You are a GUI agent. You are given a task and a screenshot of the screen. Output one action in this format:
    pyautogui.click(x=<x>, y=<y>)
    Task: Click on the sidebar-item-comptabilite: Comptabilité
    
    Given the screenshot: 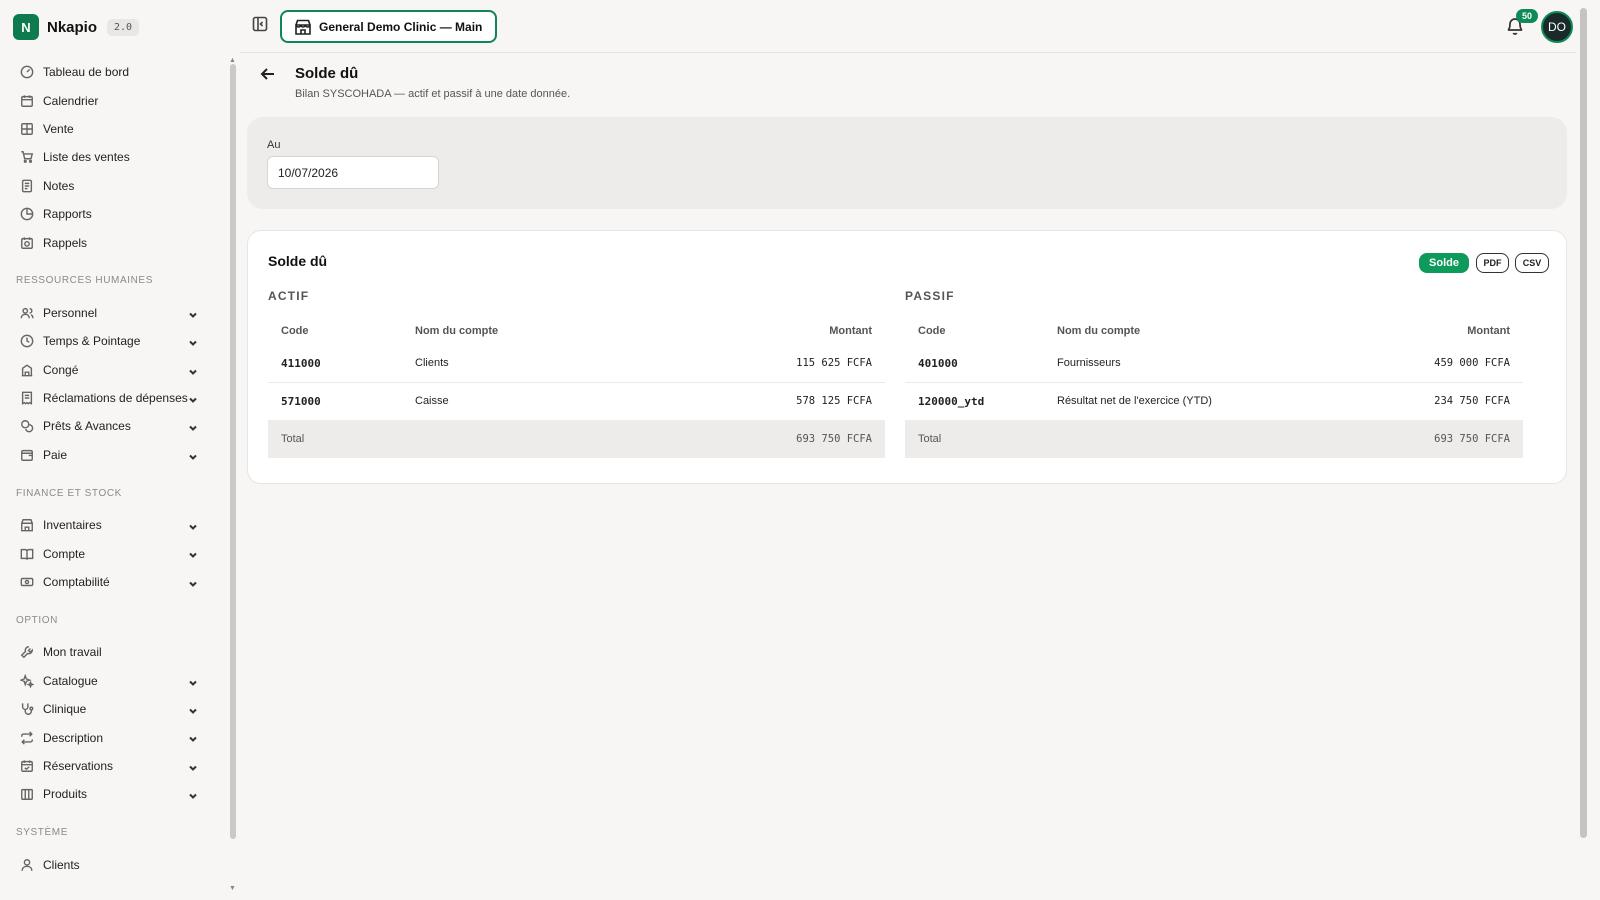 What is the action you would take?
    pyautogui.click(x=111, y=582)
    